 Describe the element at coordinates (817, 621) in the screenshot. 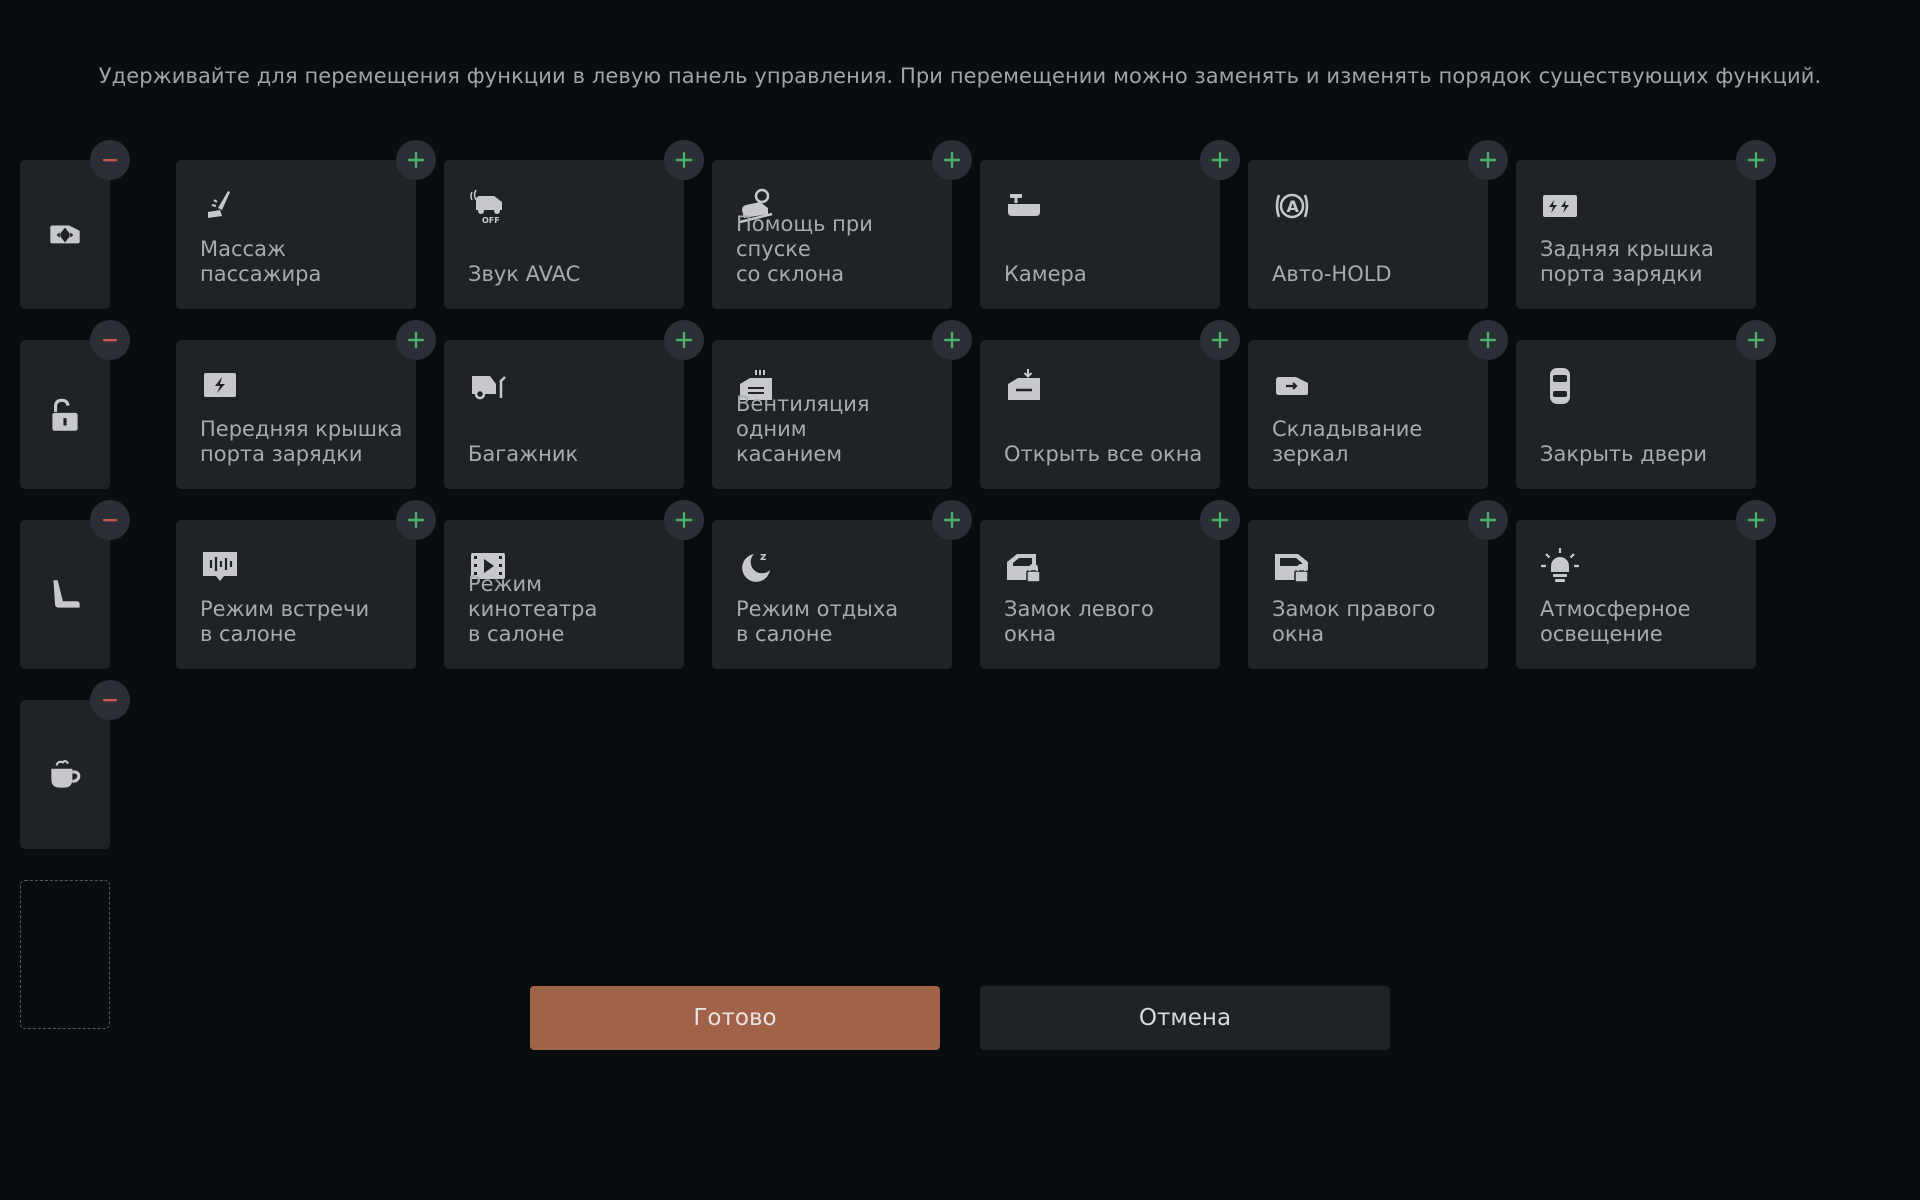

I see `function-label: Режим отдыха в салоне` at that location.